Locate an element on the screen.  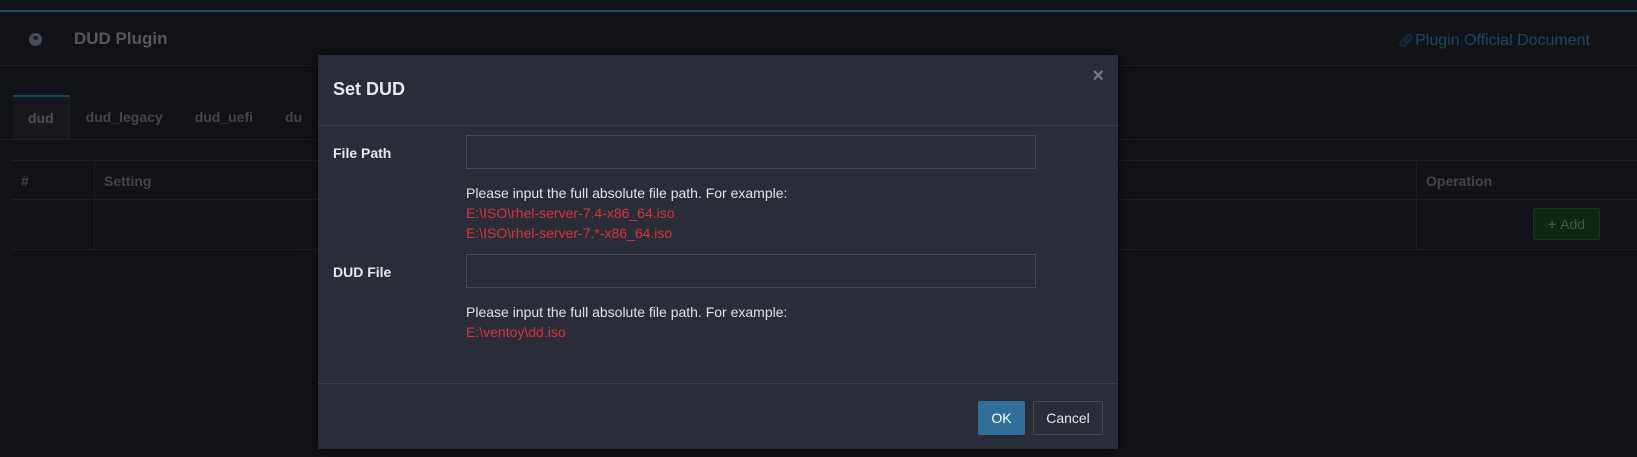
tab-du: du is located at coordinates (293, 117).